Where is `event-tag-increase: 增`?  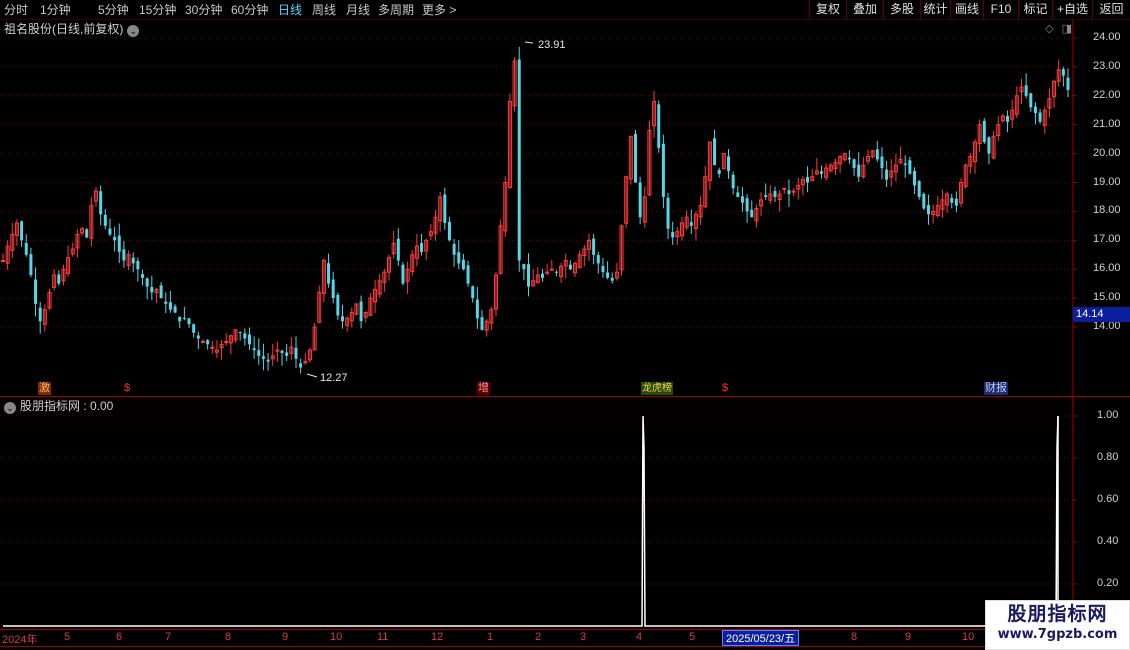
event-tag-increase: 增 is located at coordinates (483, 388).